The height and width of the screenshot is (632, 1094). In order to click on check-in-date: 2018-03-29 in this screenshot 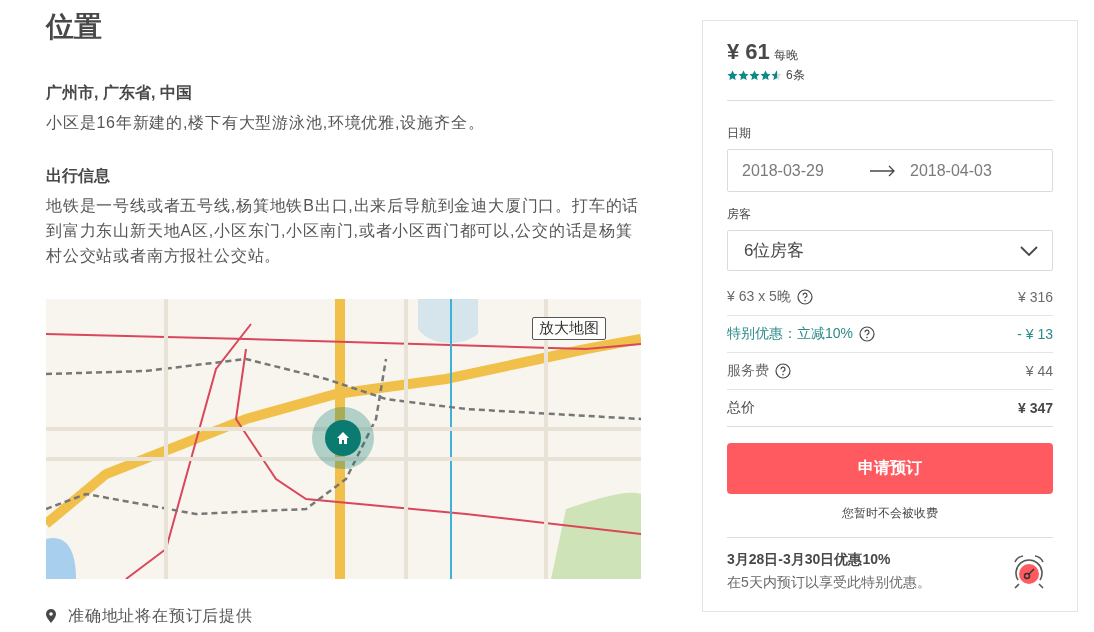, I will do `click(783, 170)`.